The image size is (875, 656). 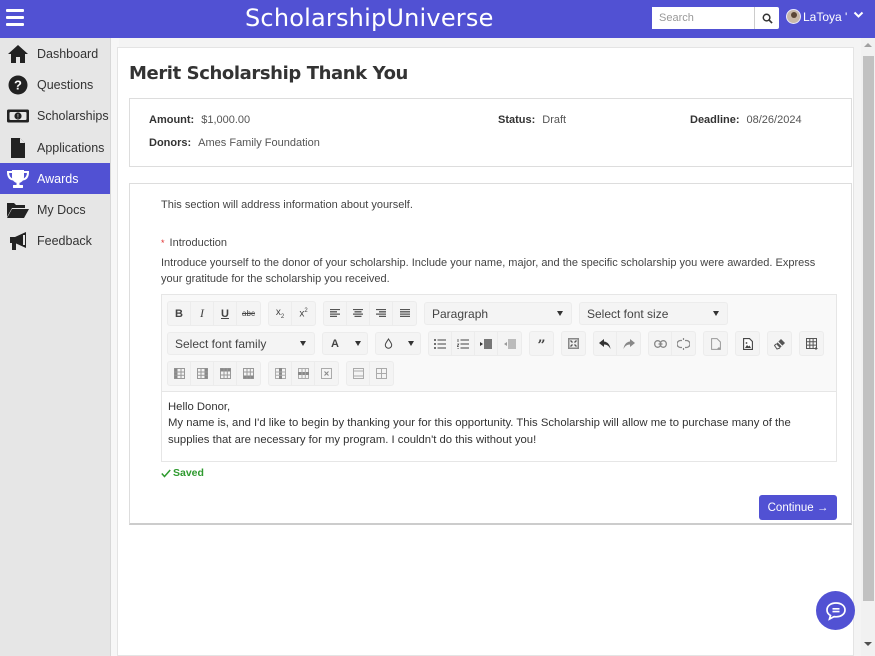 I want to click on strikethrough-icon: abc, so click(x=248, y=313).